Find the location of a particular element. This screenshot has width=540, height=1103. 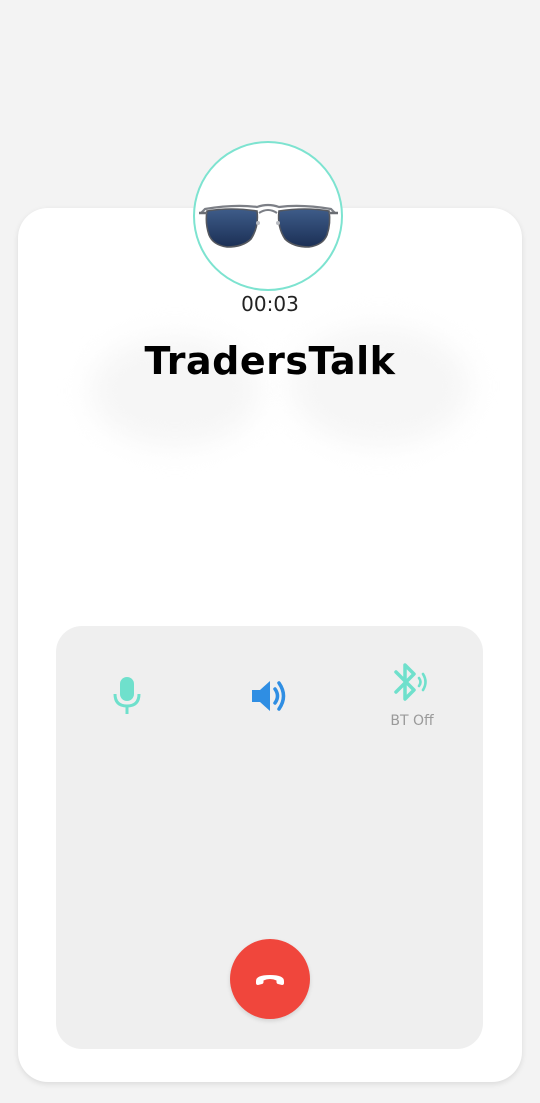

end-call-button is located at coordinates (270, 979).